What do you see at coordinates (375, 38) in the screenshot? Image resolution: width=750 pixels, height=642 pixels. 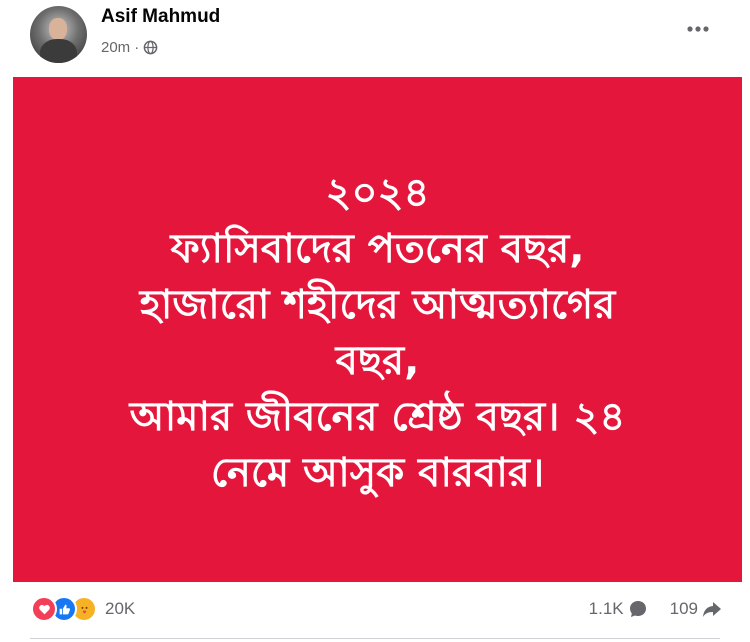 I see `post-header: Asif Mahmud 20m ·` at bounding box center [375, 38].